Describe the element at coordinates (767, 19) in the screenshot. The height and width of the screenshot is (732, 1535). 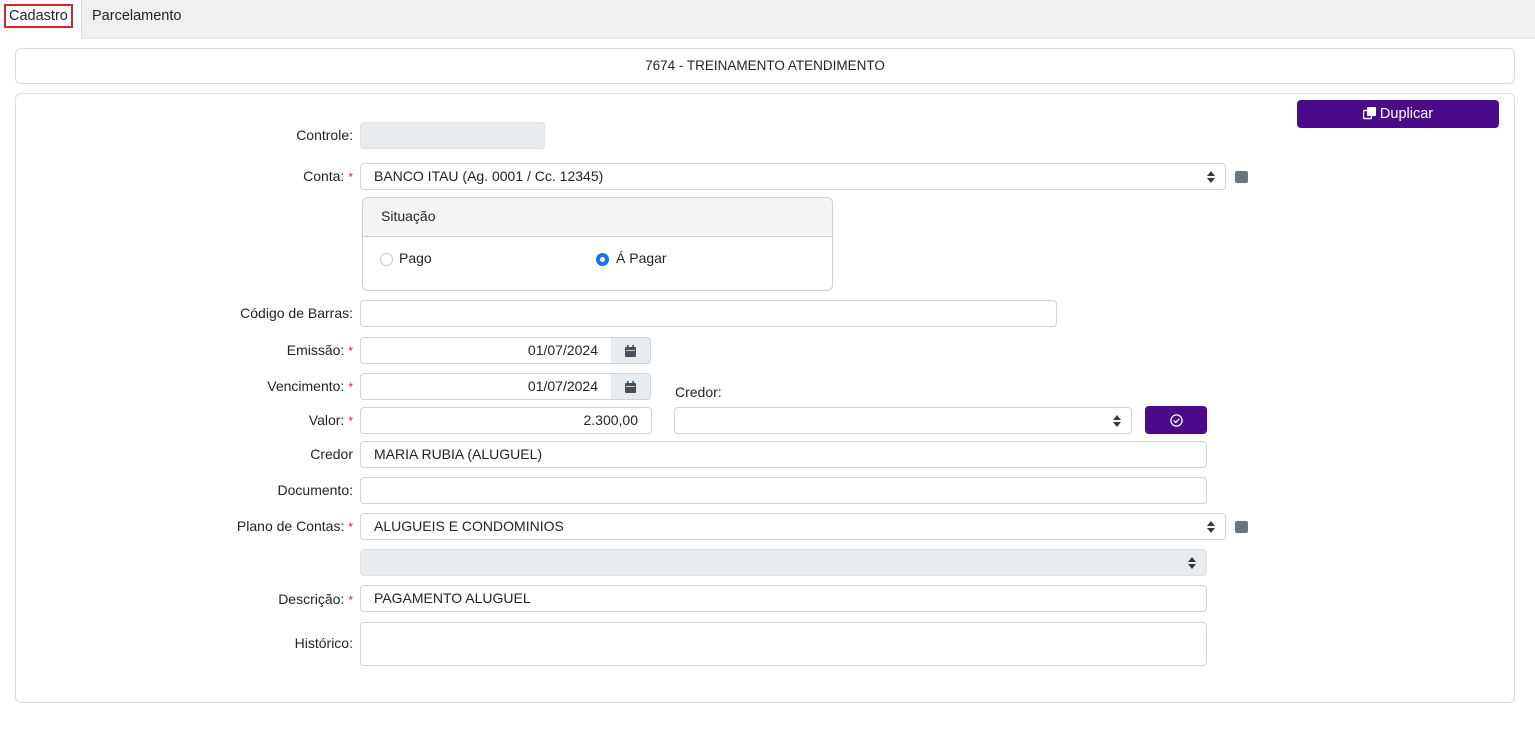
I see `tab-bar` at that location.